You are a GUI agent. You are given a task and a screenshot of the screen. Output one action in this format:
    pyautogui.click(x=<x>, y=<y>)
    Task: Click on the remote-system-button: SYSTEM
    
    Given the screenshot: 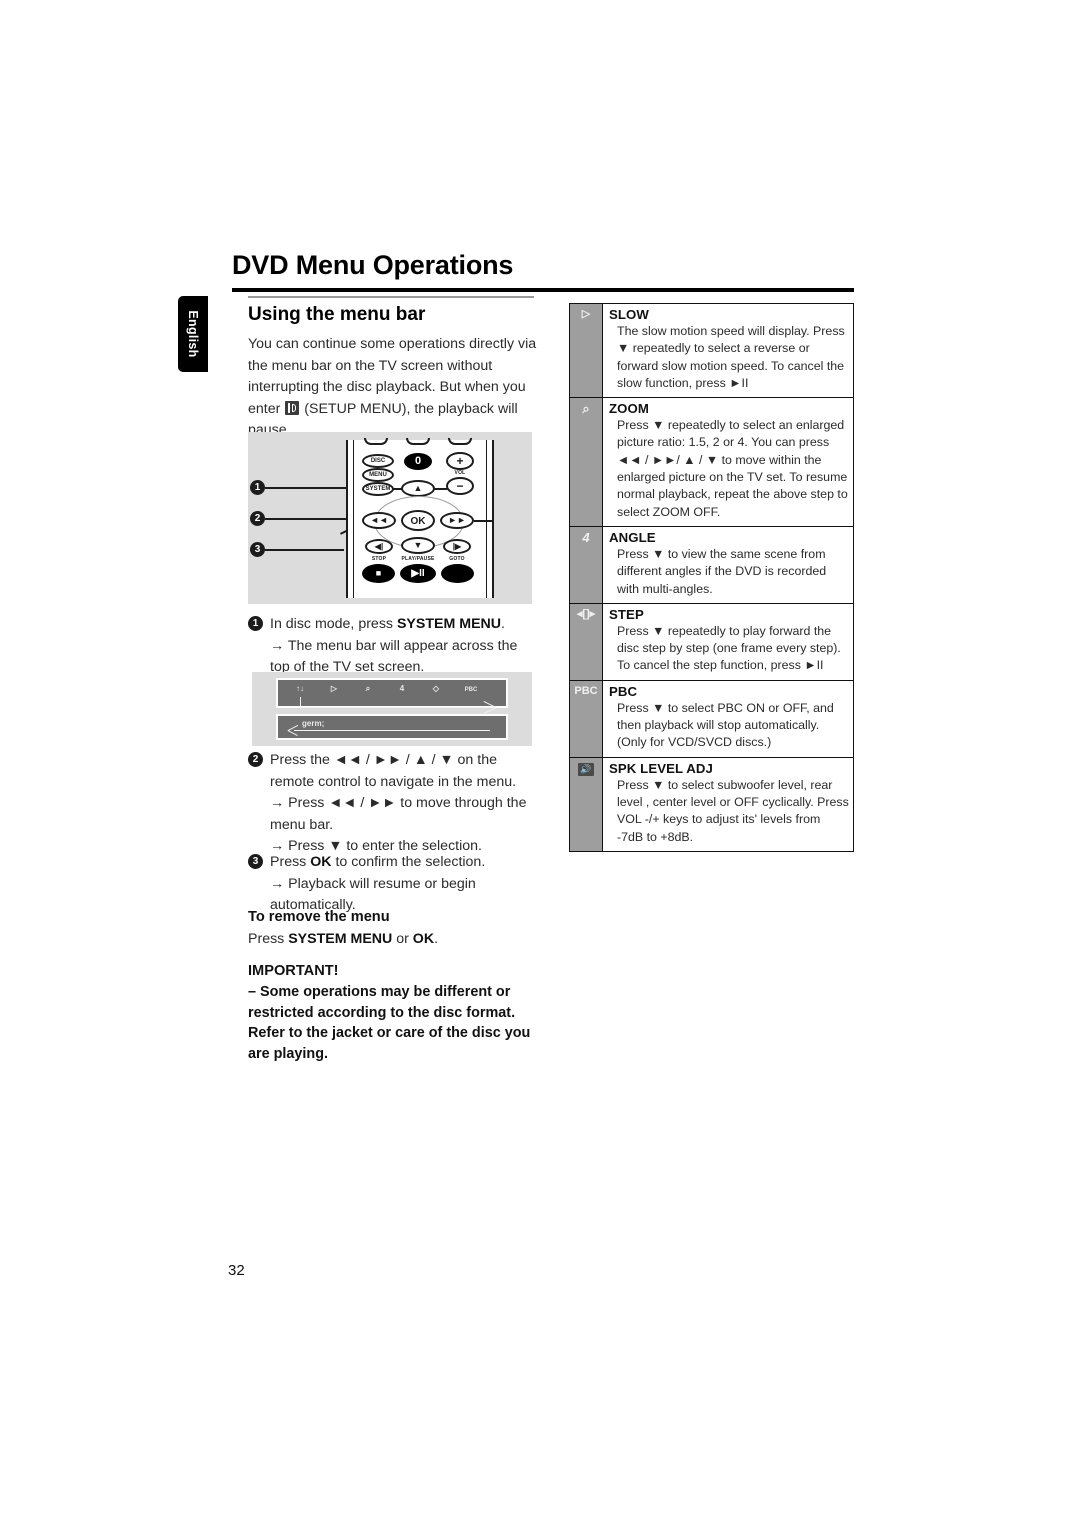 What is the action you would take?
    pyautogui.click(x=378, y=489)
    